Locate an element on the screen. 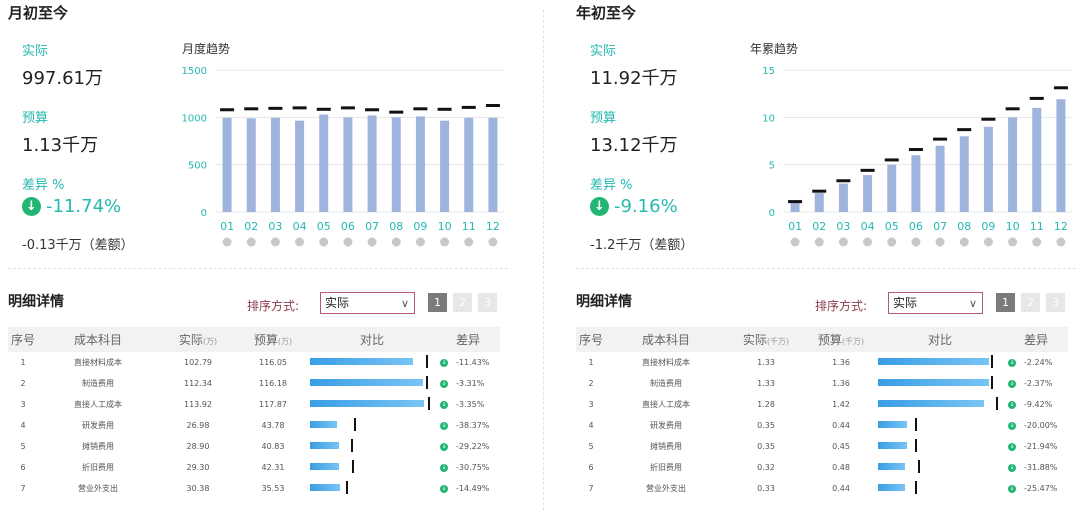 This screenshot has width=1080, height=510. x-tick-label: 12 is located at coordinates (493, 226).